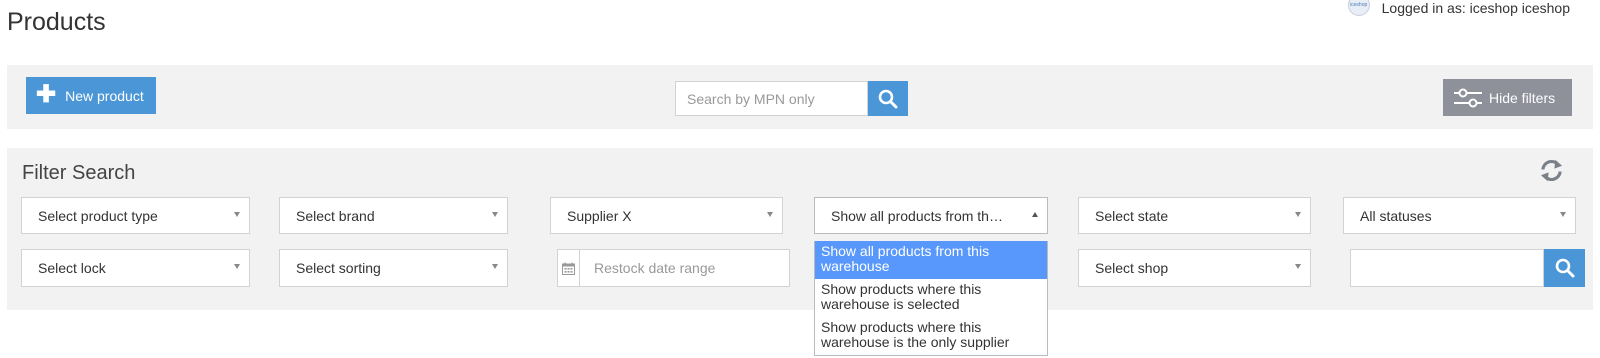  I want to click on lock-select: Select lock, so click(135, 268).